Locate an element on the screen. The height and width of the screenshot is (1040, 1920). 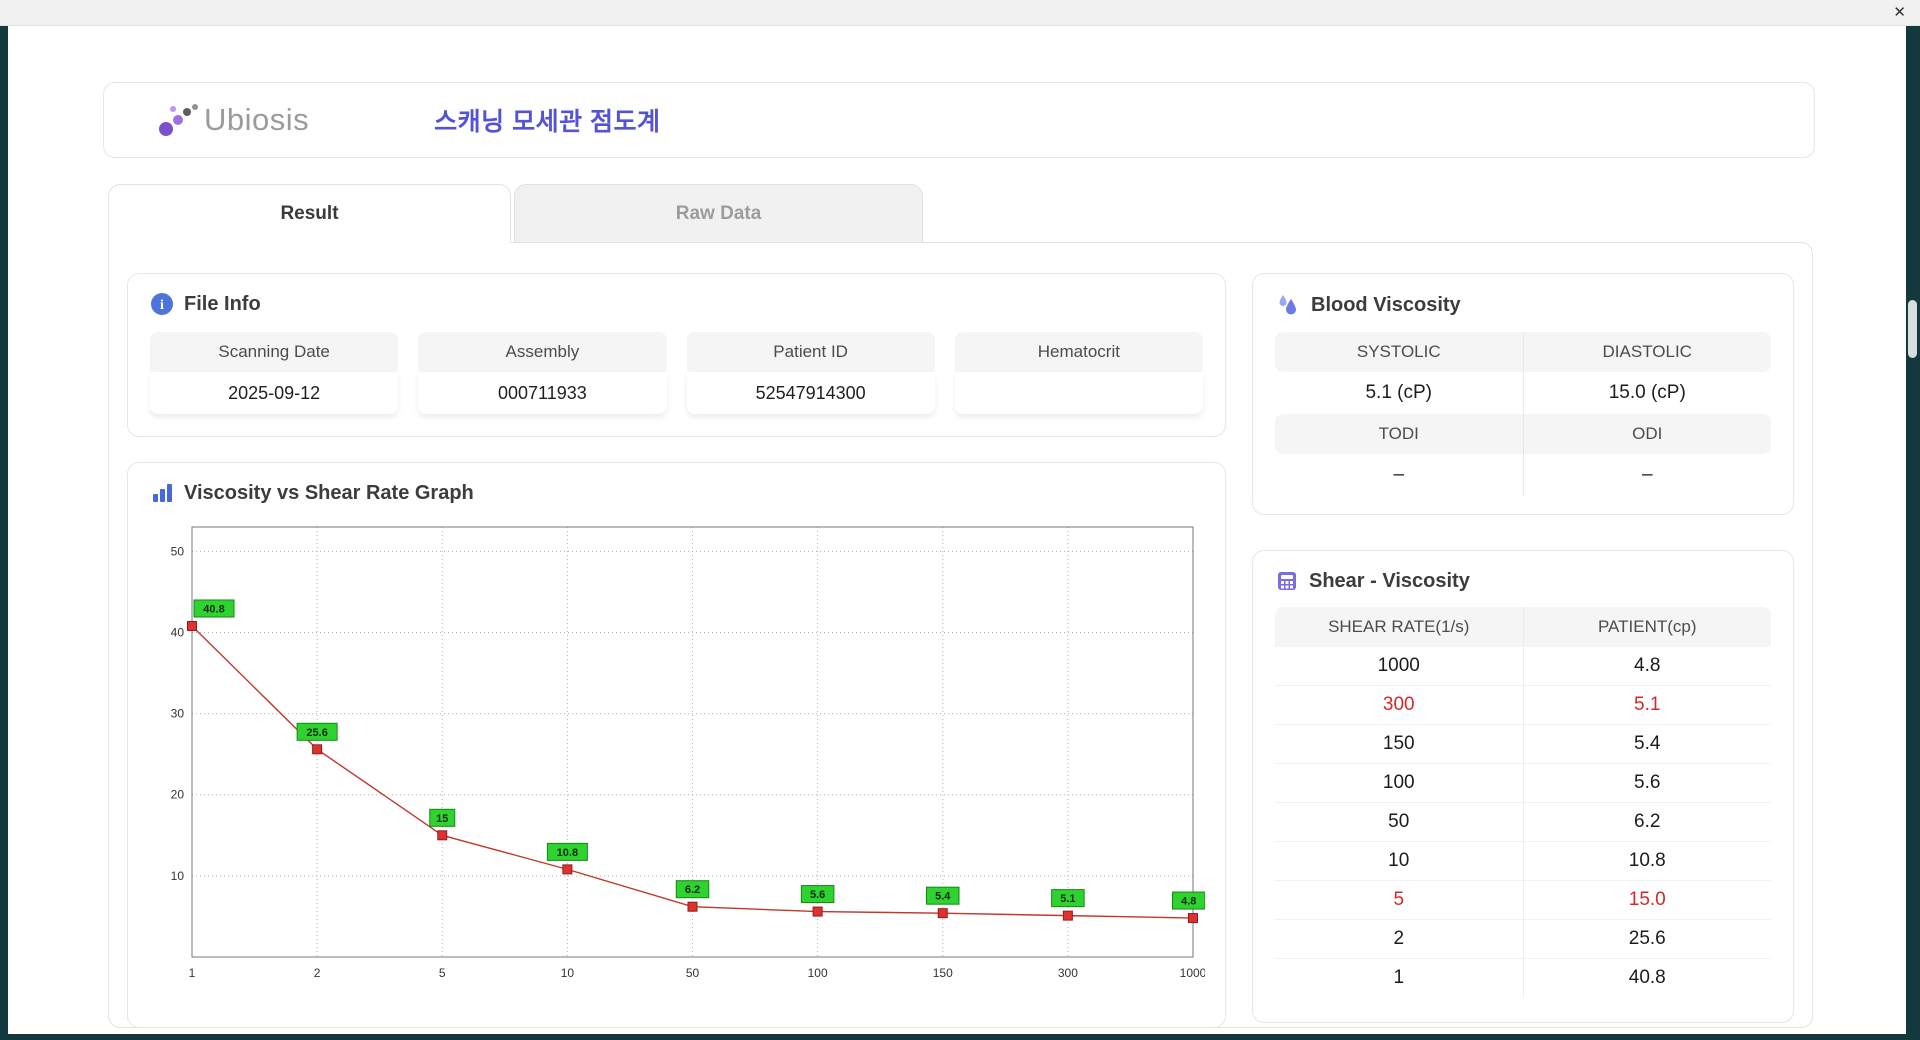
shear-rate-value: 50 is located at coordinates (1399, 821).